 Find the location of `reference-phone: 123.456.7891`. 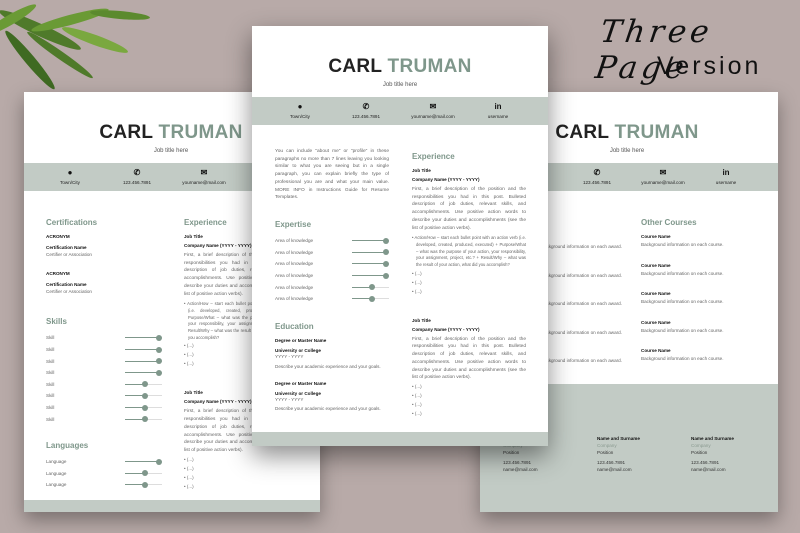

reference-phone: 123.456.7891 is located at coordinates (611, 462).